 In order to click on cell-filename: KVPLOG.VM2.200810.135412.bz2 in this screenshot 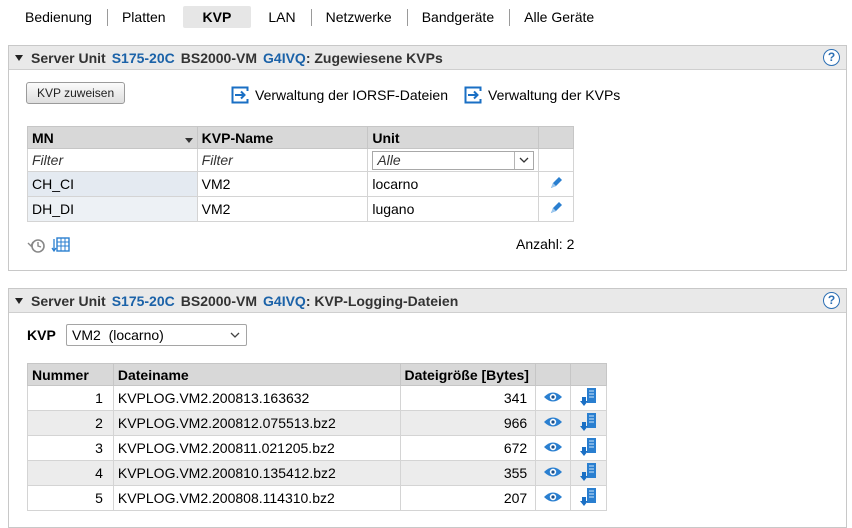, I will do `click(256, 473)`.